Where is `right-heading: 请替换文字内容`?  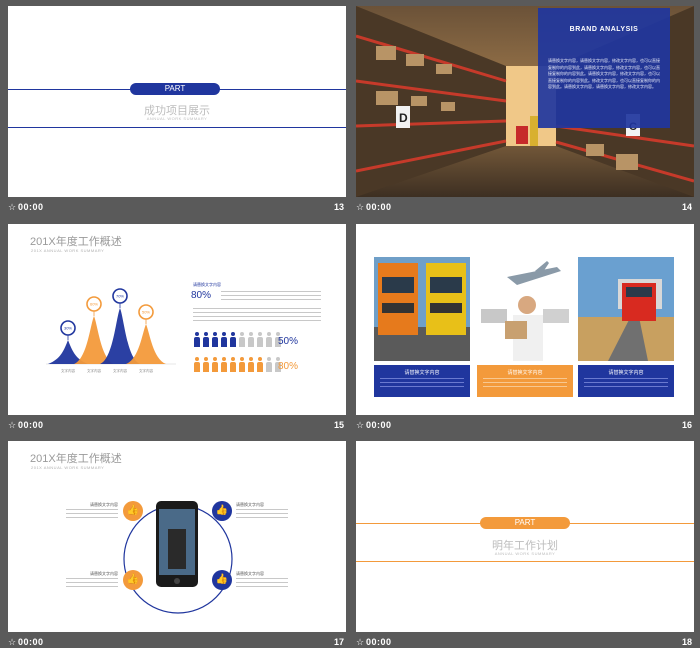
right-heading: 请替换文字内容 is located at coordinates (207, 284).